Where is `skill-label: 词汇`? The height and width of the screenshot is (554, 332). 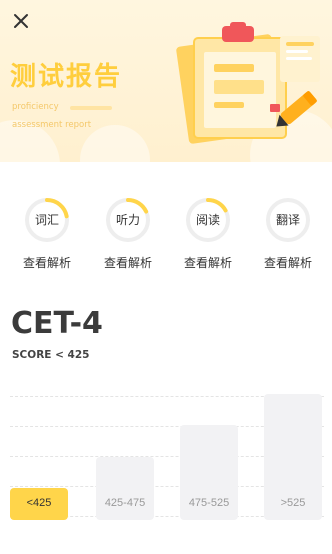 skill-label: 词汇 is located at coordinates (46, 220).